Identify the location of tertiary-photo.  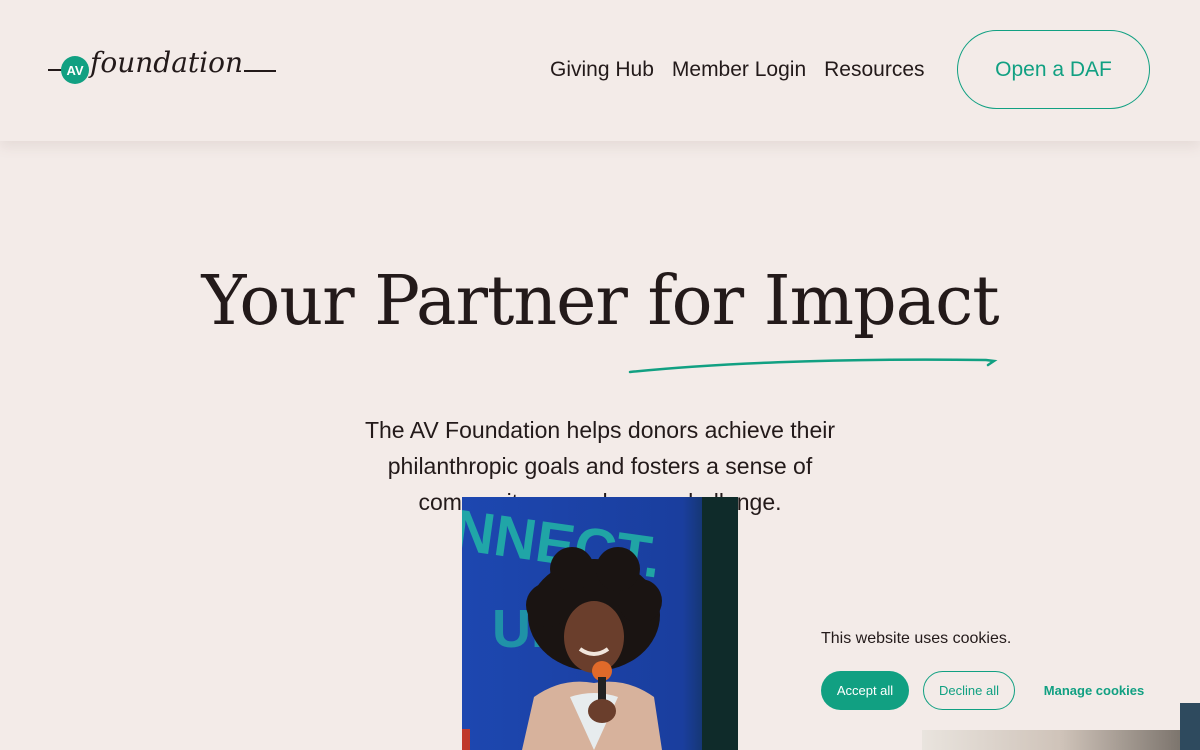
(1190, 726).